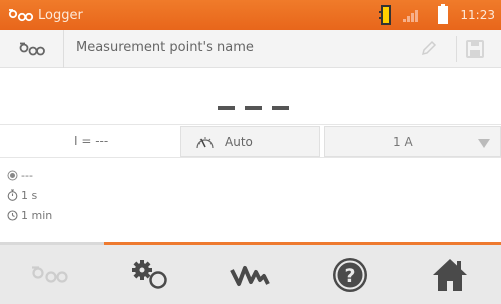  What do you see at coordinates (429, 48) in the screenshot?
I see `pencil-icon` at bounding box center [429, 48].